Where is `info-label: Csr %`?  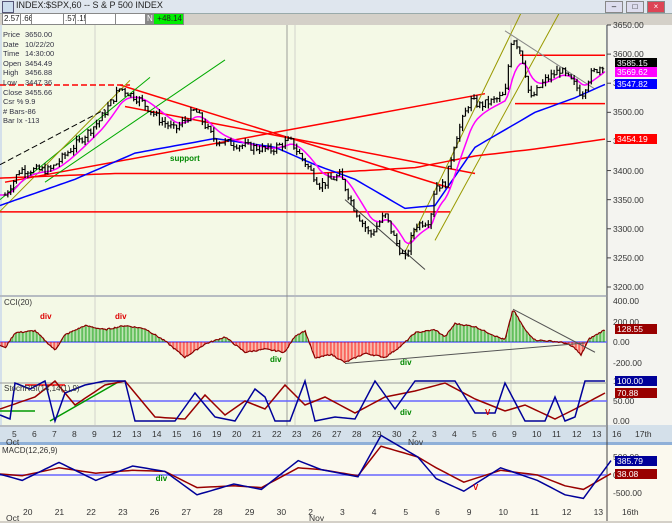 info-label: Csr % is located at coordinates (13, 102).